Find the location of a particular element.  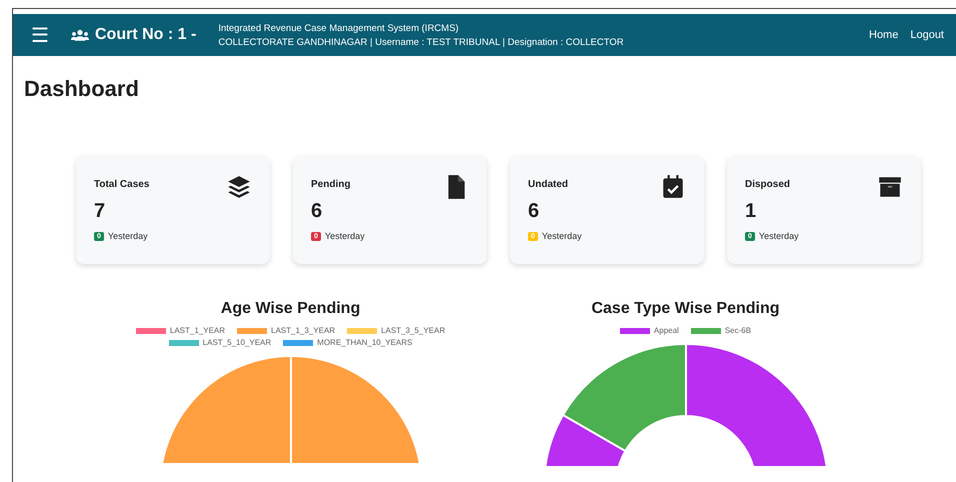

court-selector: Court No : 1 - is located at coordinates (133, 35).